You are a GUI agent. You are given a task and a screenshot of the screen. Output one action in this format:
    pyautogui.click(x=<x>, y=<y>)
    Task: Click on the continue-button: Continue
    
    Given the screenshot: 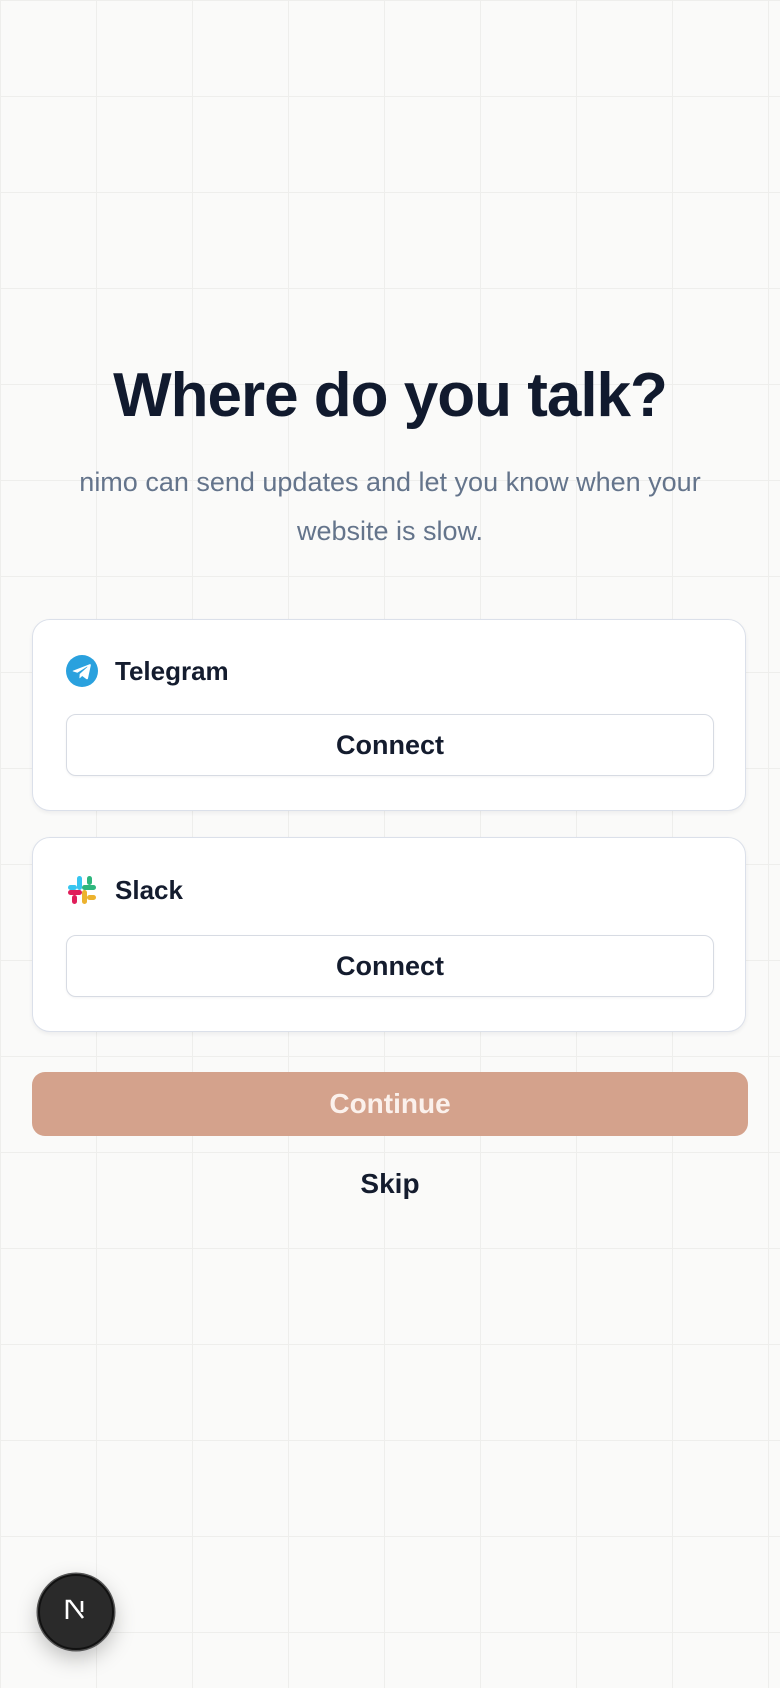 What is the action you would take?
    pyautogui.click(x=390, y=1104)
    